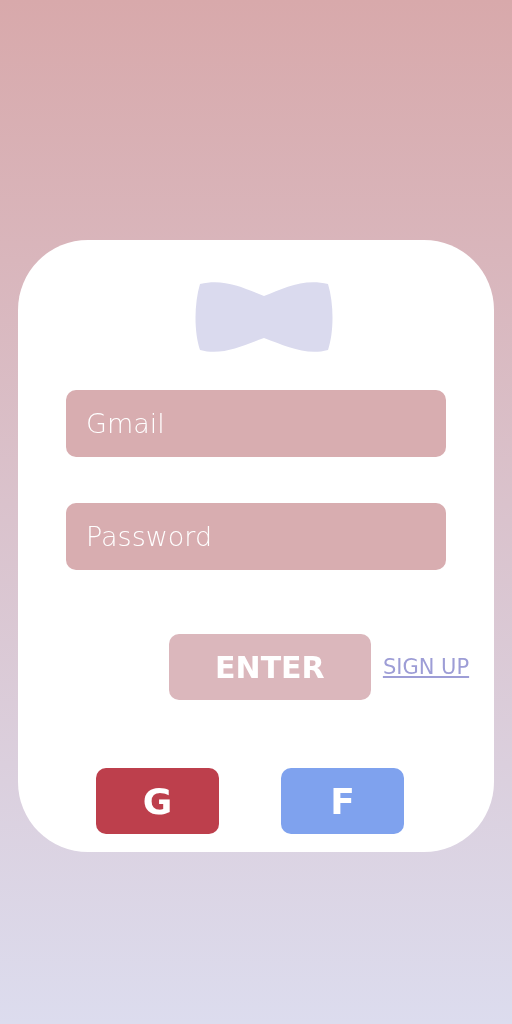  What do you see at coordinates (264, 317) in the screenshot?
I see `bow-icon` at bounding box center [264, 317].